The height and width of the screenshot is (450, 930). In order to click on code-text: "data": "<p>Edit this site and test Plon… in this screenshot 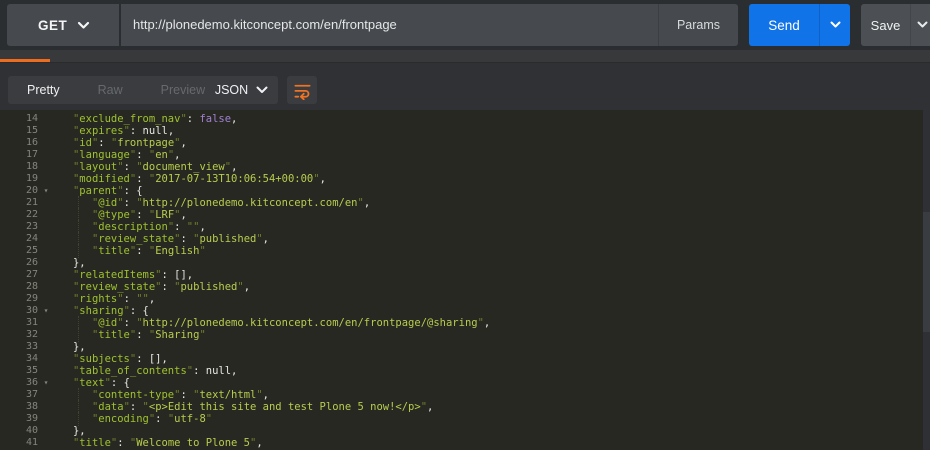, I will do `click(243, 407)`.